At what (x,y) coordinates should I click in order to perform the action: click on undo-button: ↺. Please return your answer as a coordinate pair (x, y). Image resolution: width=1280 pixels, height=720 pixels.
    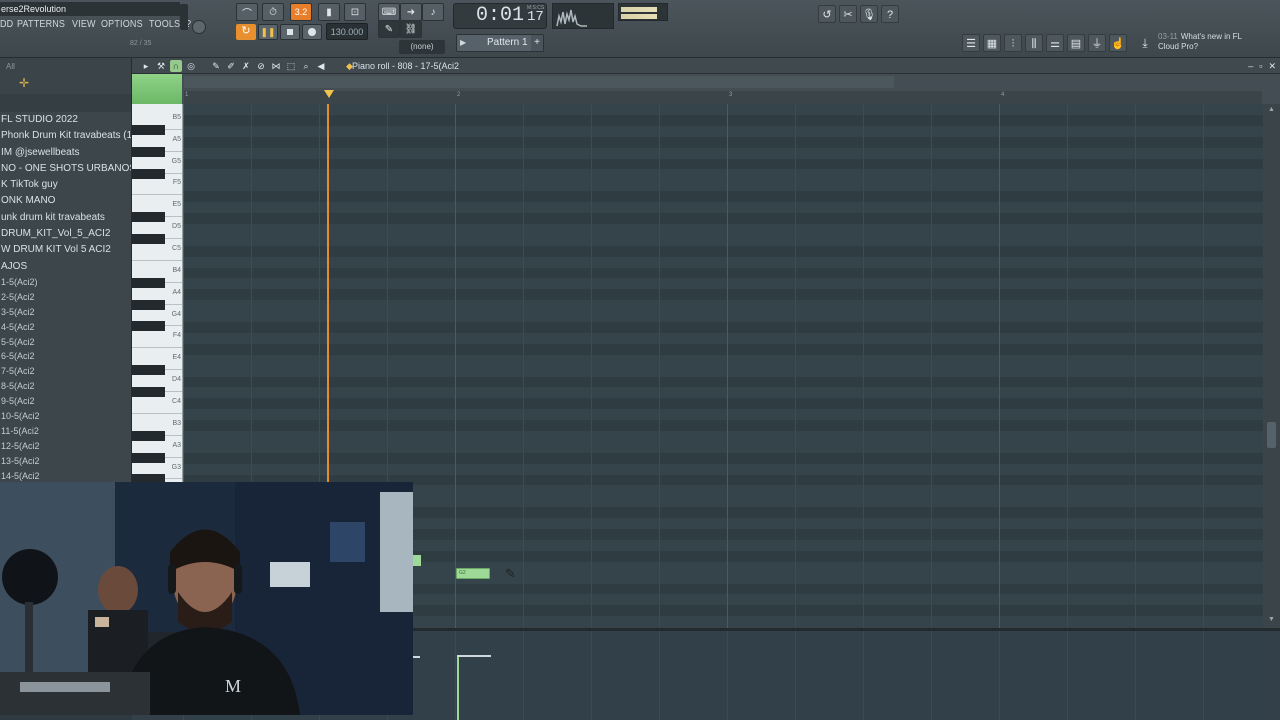
    Looking at the image, I should click on (827, 14).